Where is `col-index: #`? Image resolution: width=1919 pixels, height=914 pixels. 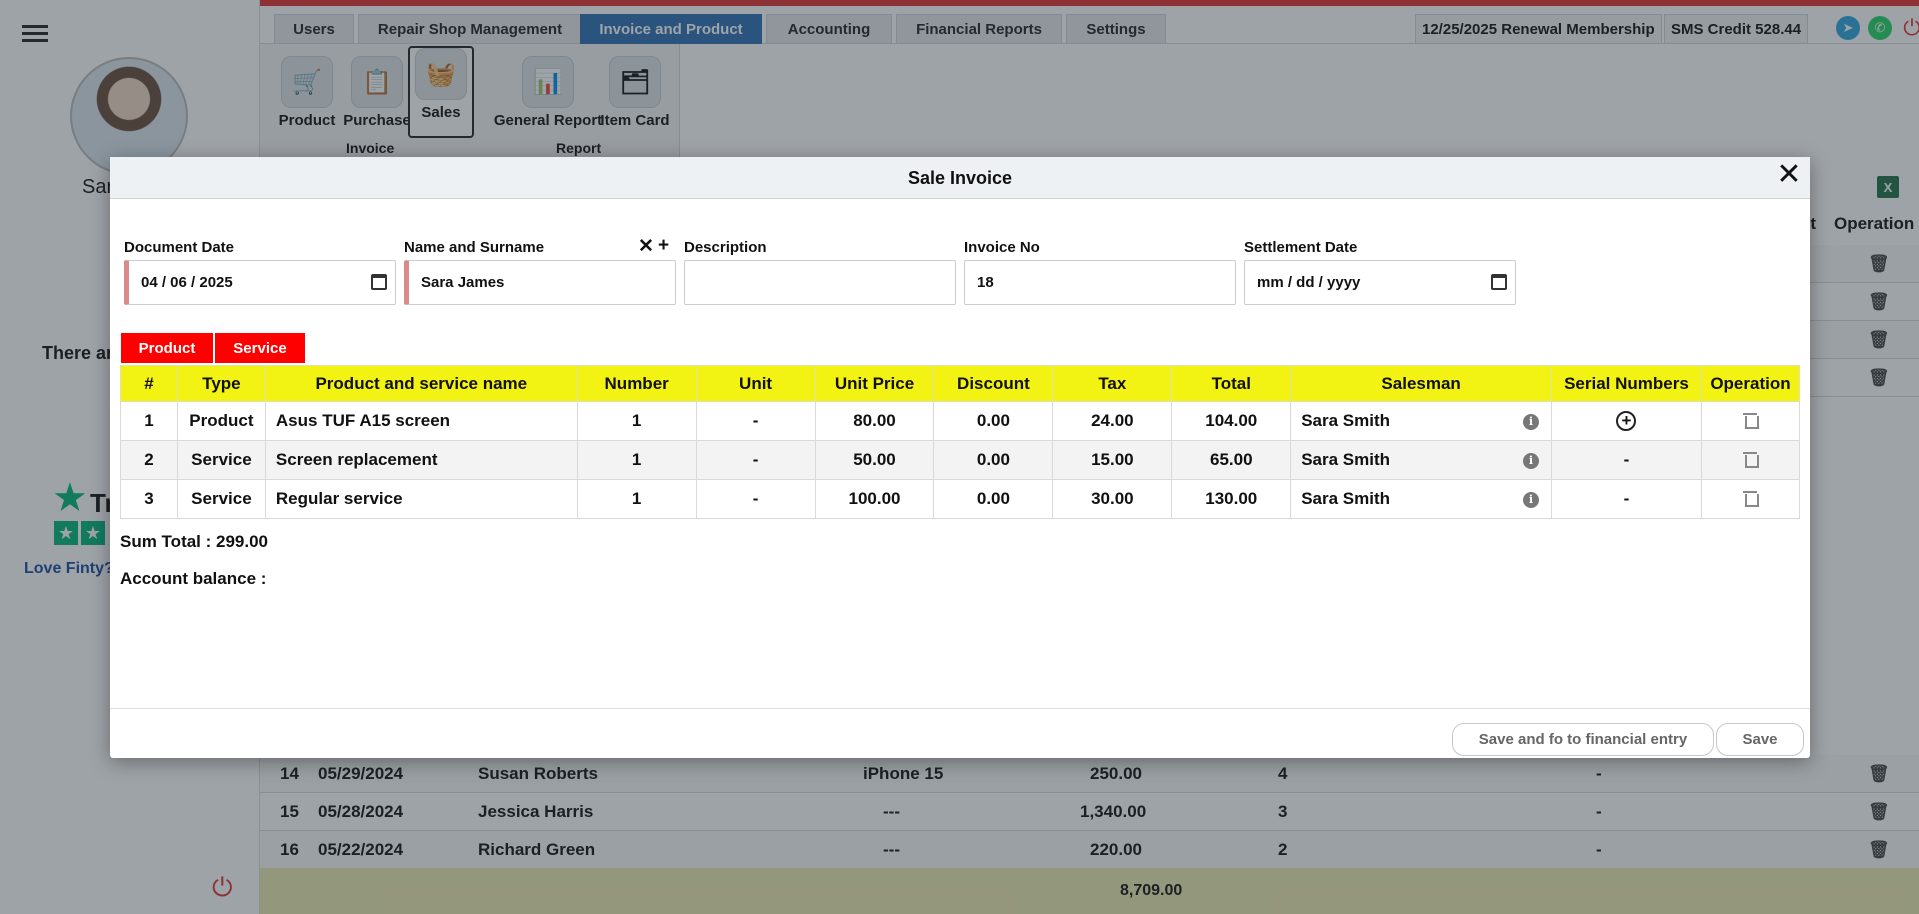
col-index: # is located at coordinates (149, 383).